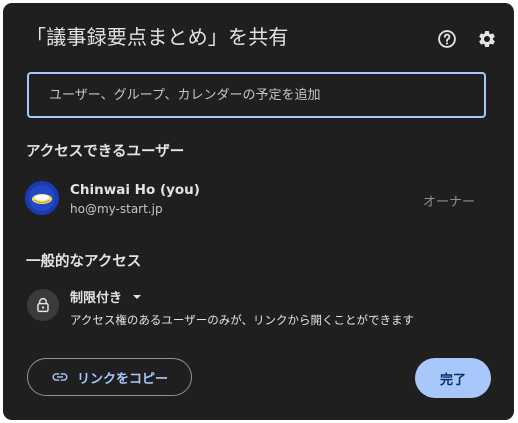  I want to click on user-row: Chinwai Ho (you) ho@my-start.jp オーナー, so click(258, 199).